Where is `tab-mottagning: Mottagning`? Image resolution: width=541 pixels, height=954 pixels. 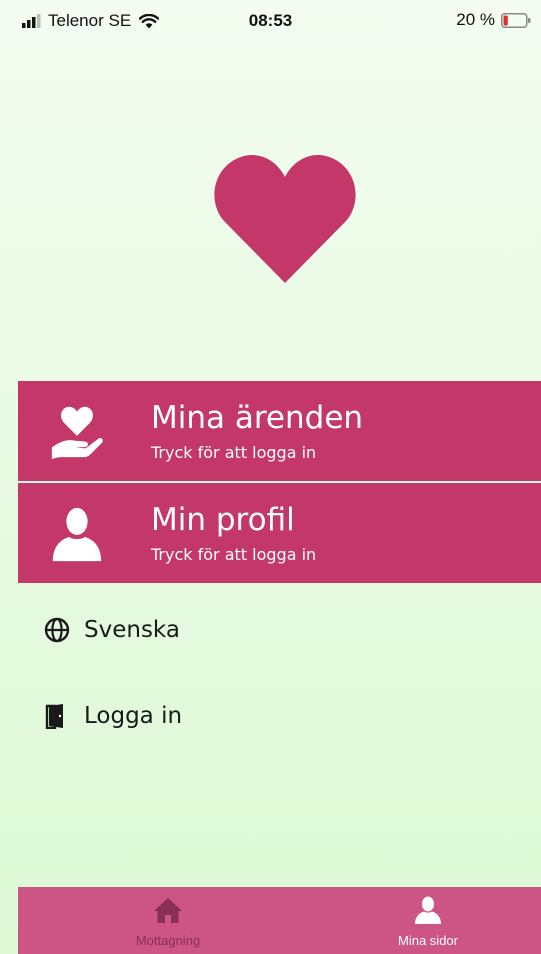 tab-mottagning: Mottagning is located at coordinates (168, 920).